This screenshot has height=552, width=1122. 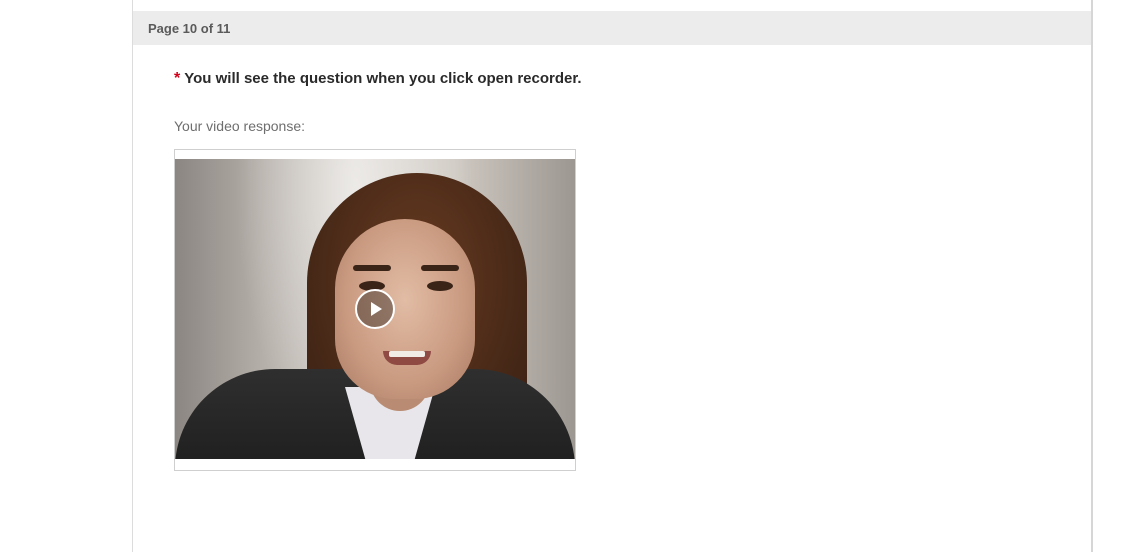 I want to click on person-teeth, so click(x=407, y=354).